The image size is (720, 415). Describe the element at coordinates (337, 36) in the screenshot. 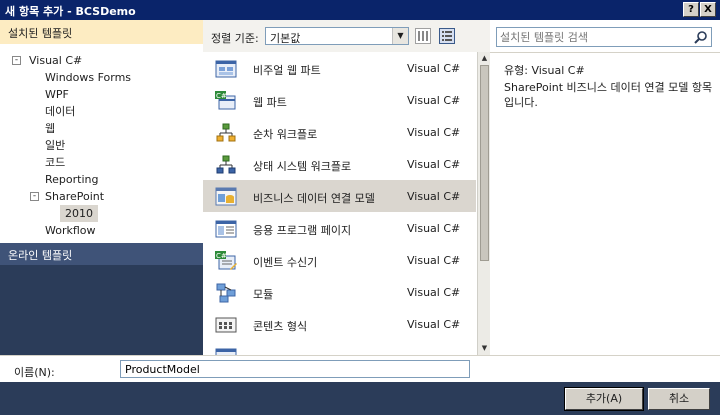

I see `sort-dropdown: 기본값 ▼` at that location.